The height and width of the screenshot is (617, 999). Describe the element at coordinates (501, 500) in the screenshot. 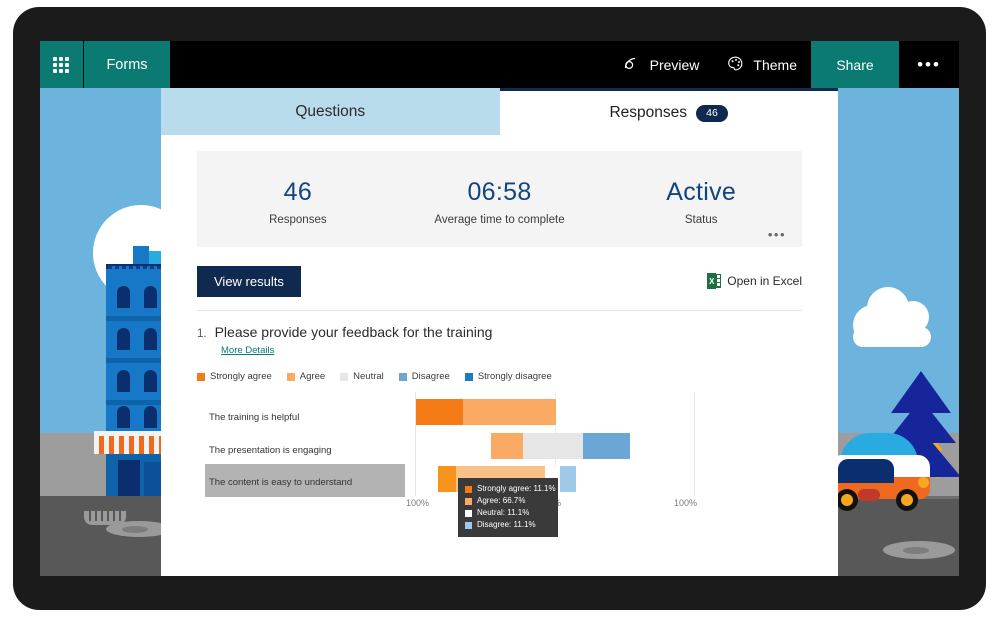

I see `tooltip-label: Agree: 66.7%` at that location.